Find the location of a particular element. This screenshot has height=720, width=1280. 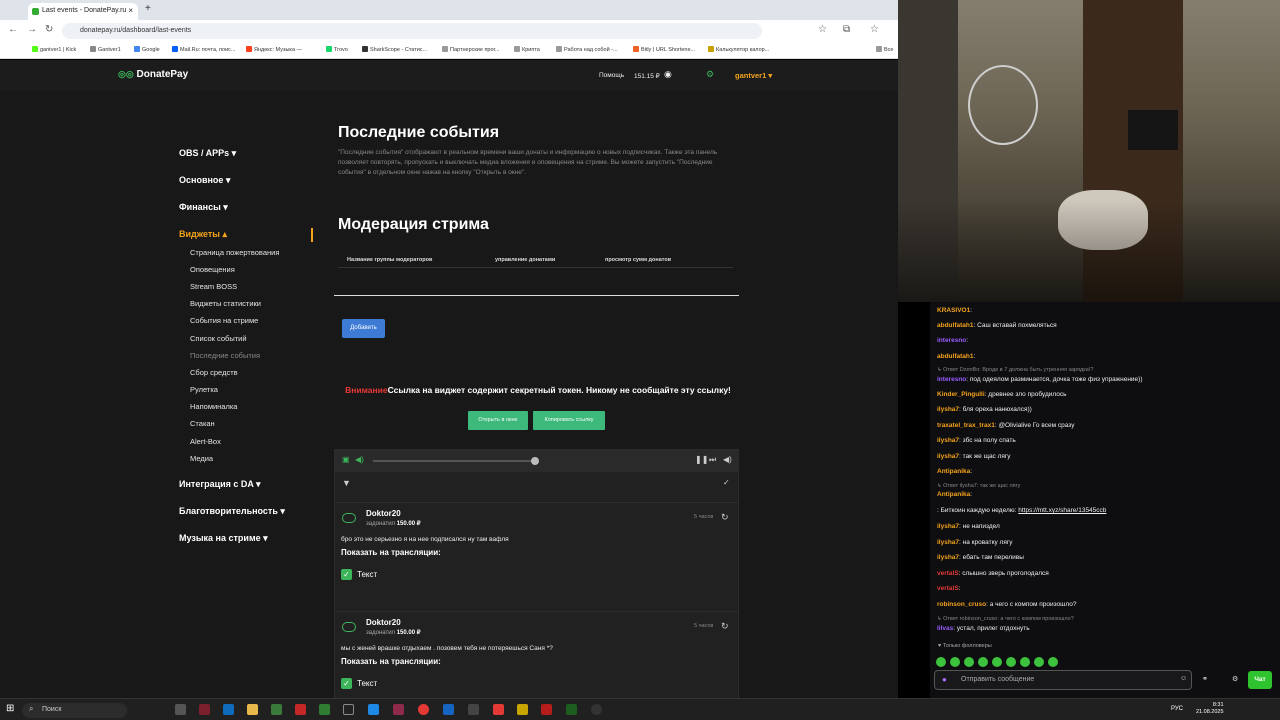

replay-icon: ↻ is located at coordinates (725, 626).